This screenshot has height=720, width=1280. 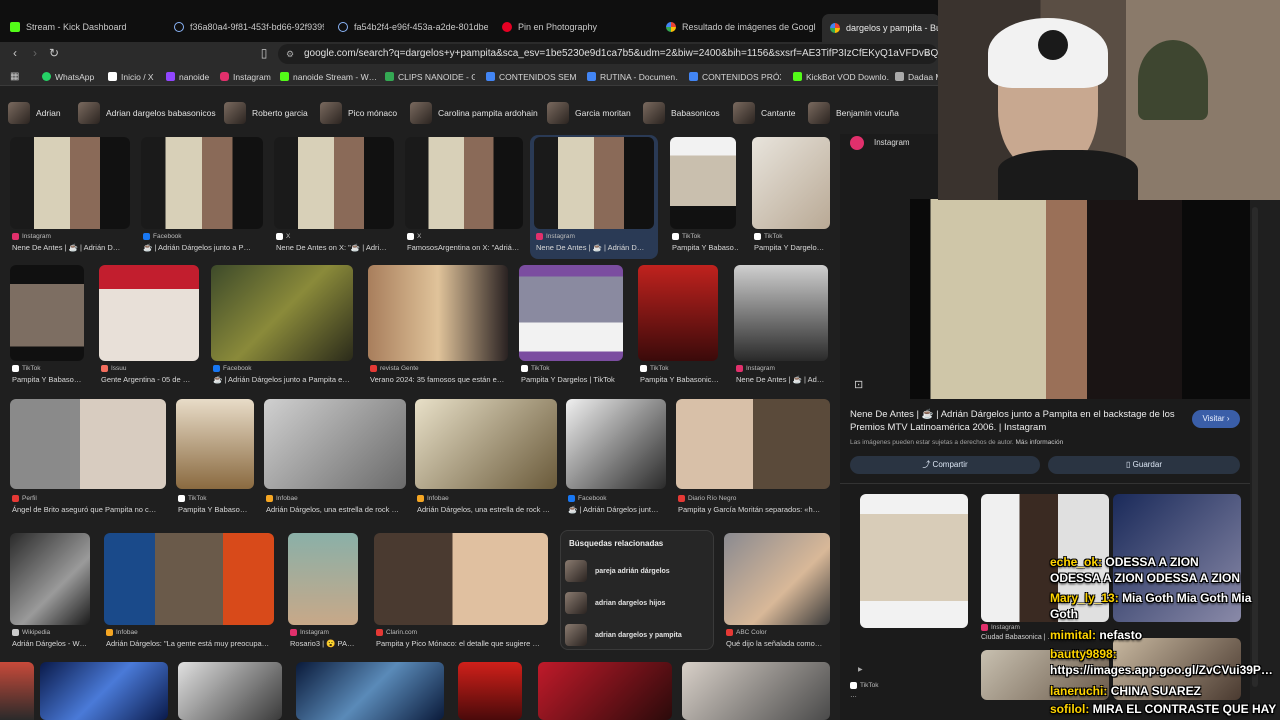 What do you see at coordinates (343, 27) in the screenshot?
I see `globe-icon` at bounding box center [343, 27].